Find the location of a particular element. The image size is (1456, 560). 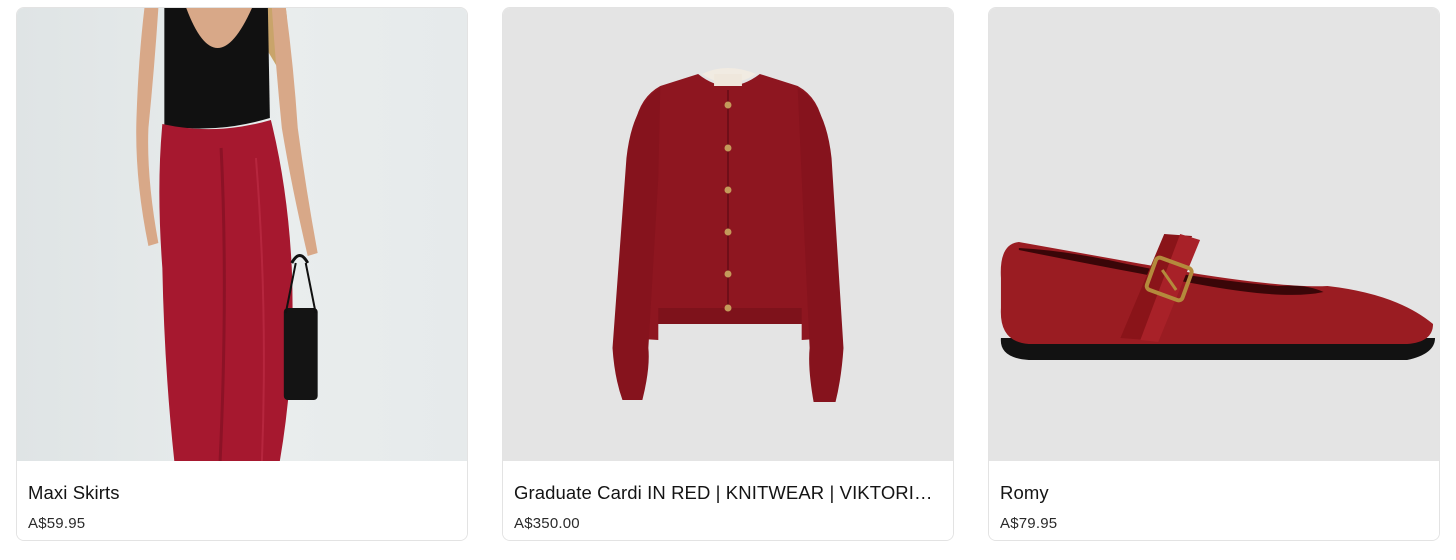

product-price: A$350.00 is located at coordinates (547, 523).